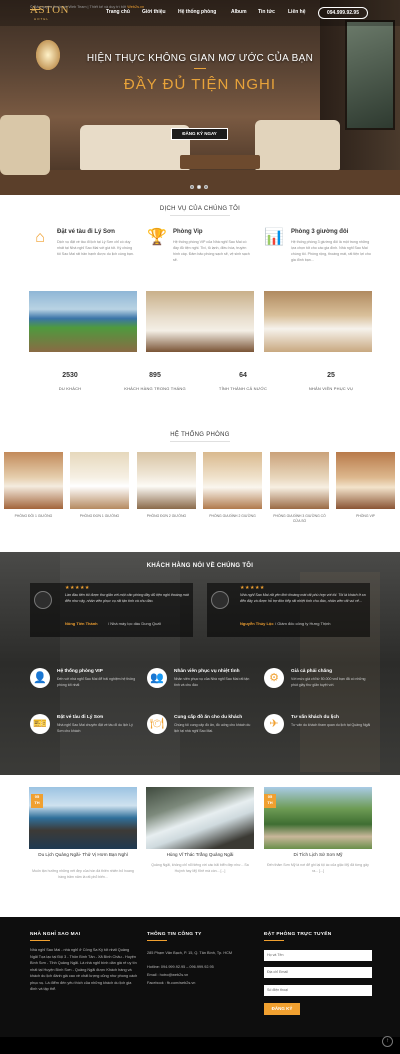 This screenshot has height=1054, width=400. What do you see at coordinates (365, 516) in the screenshot?
I see `room-caption-6: PHÒNG VIP` at bounding box center [365, 516].